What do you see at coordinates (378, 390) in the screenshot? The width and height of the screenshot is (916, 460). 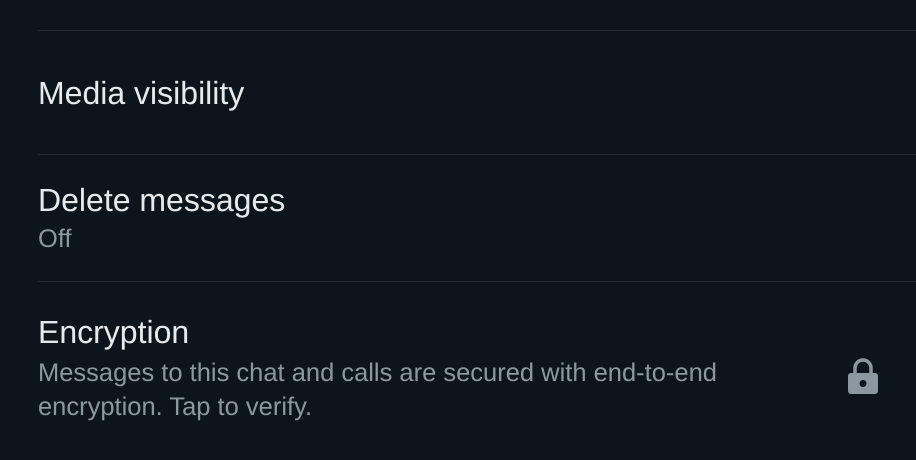 I see `setting-subtitle: Messages to this chat and calls are secured with end-to-end encryption. Tap to verify.` at bounding box center [378, 390].